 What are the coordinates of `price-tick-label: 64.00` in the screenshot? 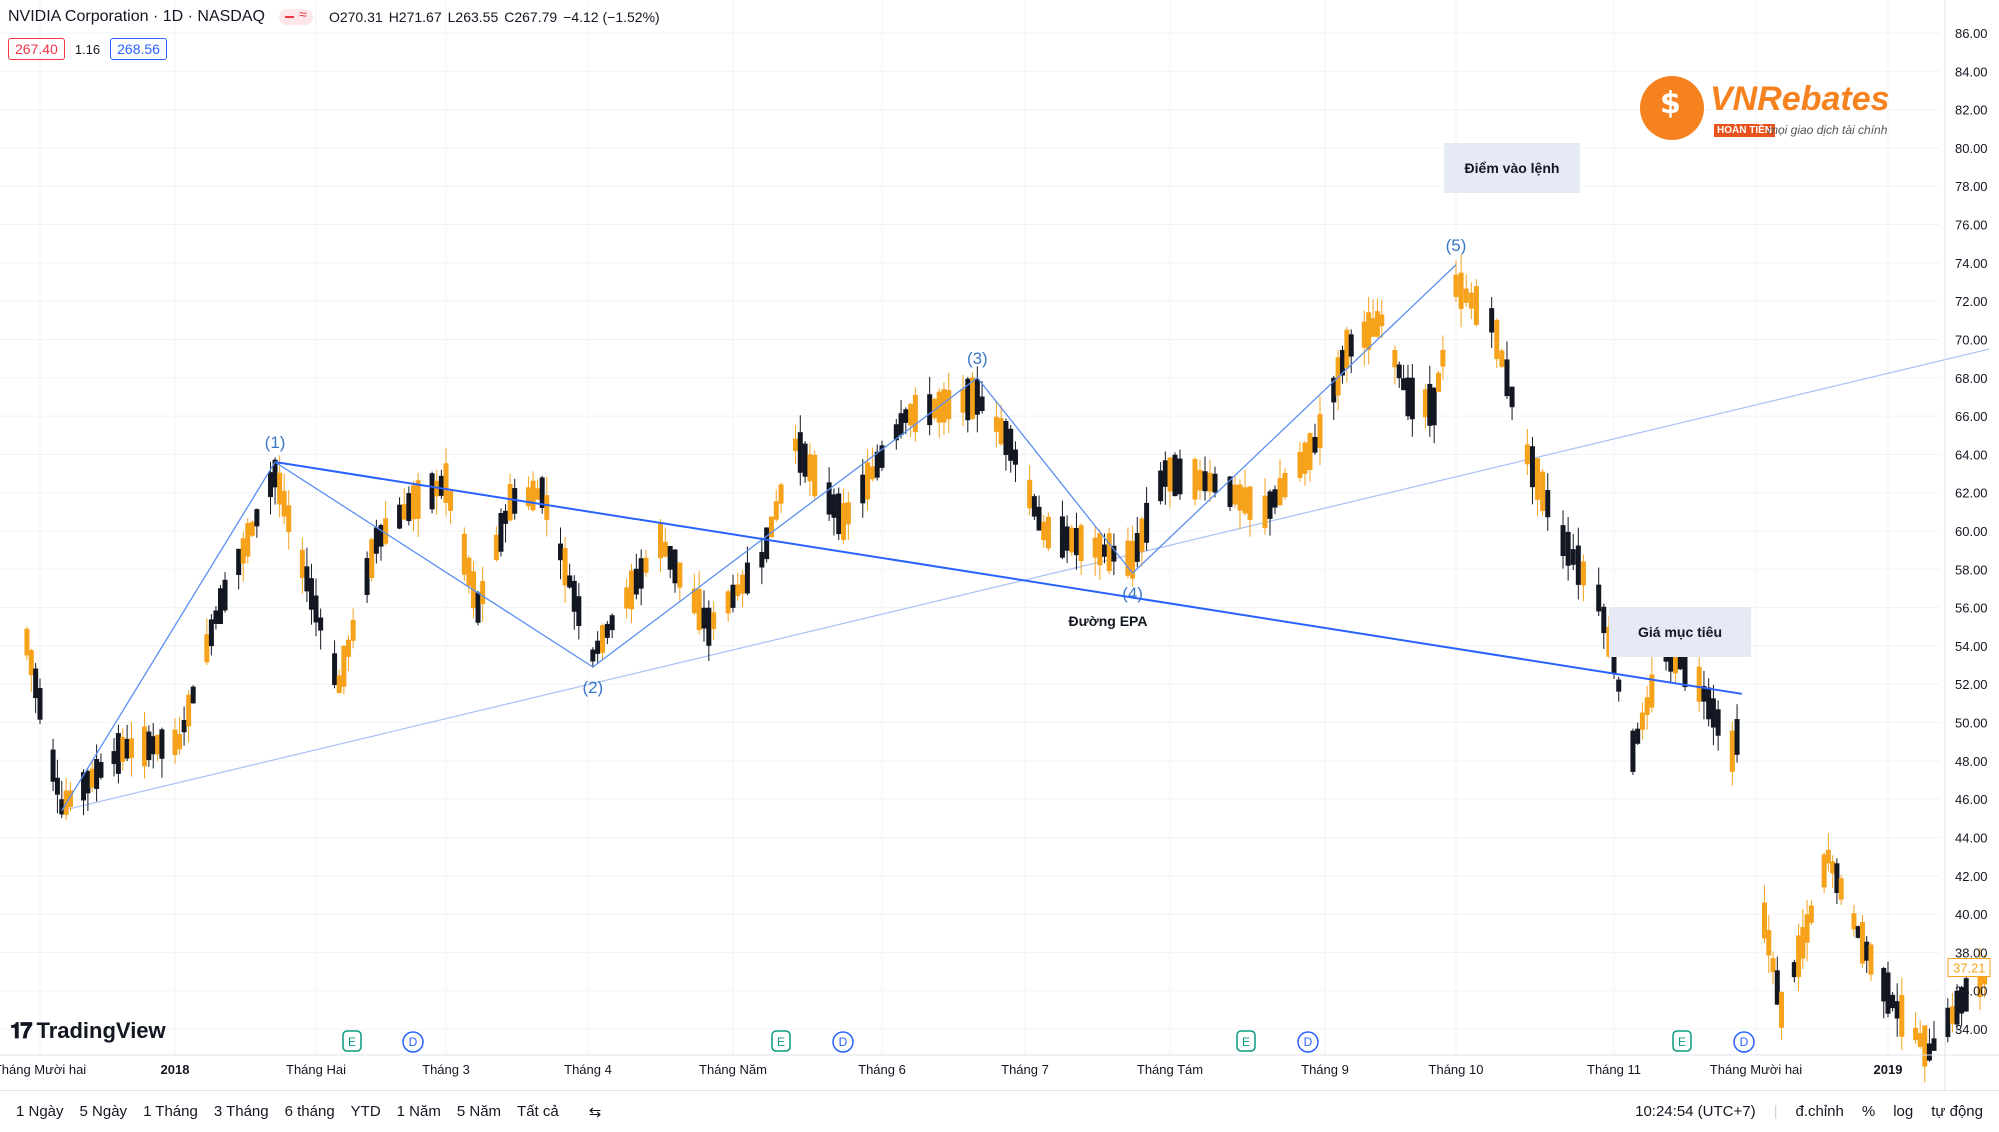 It's located at (1971, 454).